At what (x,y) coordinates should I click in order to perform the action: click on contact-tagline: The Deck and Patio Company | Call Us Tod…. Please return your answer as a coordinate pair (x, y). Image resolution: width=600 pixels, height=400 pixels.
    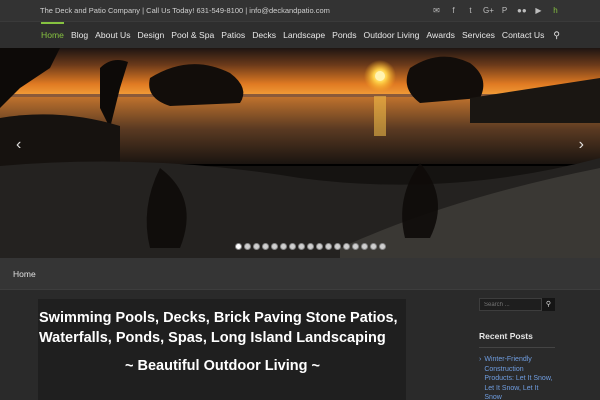
    Looking at the image, I should click on (185, 10).